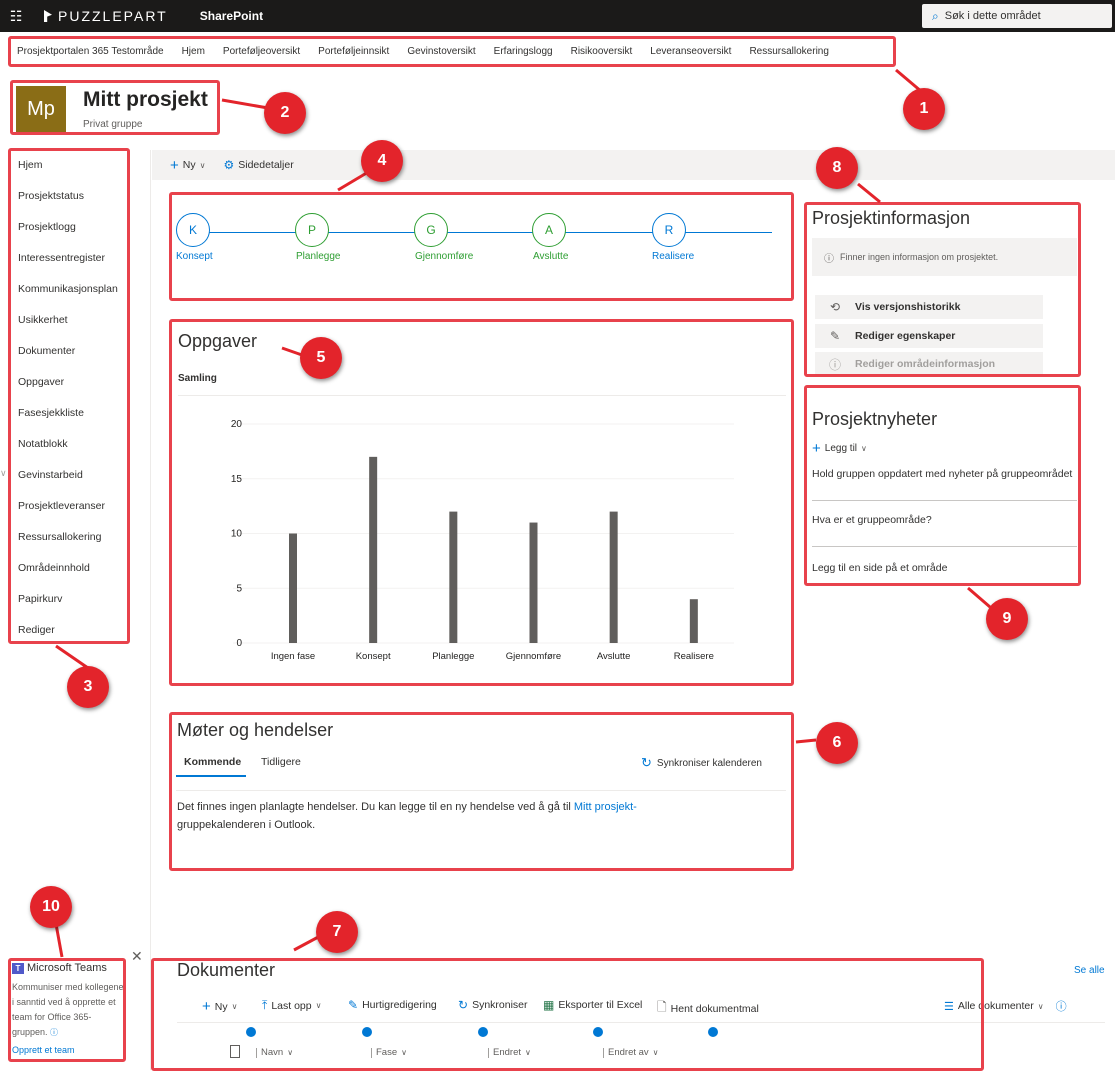 The width and height of the screenshot is (1115, 1073). Describe the element at coordinates (673, 256) in the screenshot. I see `phase-label: Realisere` at that location.